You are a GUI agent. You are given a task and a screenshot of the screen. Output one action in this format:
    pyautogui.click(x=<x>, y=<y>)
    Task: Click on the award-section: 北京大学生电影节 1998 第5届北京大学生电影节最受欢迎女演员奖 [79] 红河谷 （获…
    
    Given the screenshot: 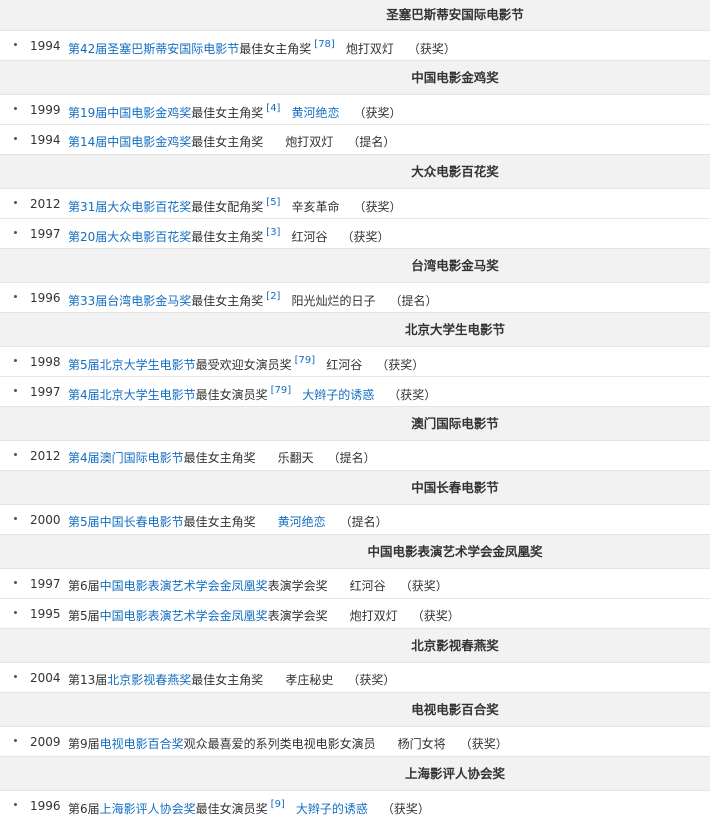 What is the action you would take?
    pyautogui.click(x=355, y=359)
    